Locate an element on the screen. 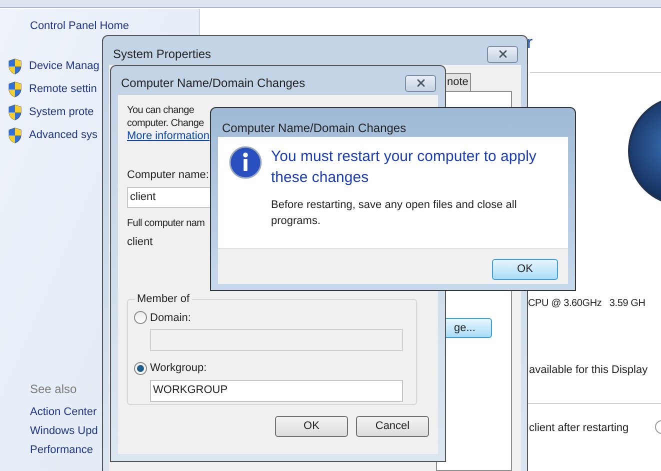  sidebar-link: Device Manag is located at coordinates (64, 66).